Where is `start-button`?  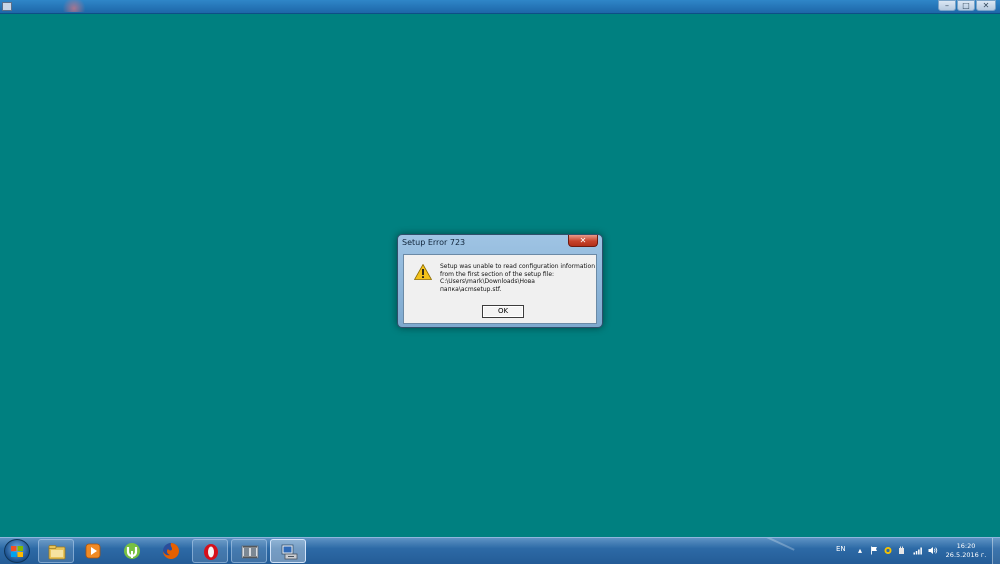
start-button is located at coordinates (17, 551).